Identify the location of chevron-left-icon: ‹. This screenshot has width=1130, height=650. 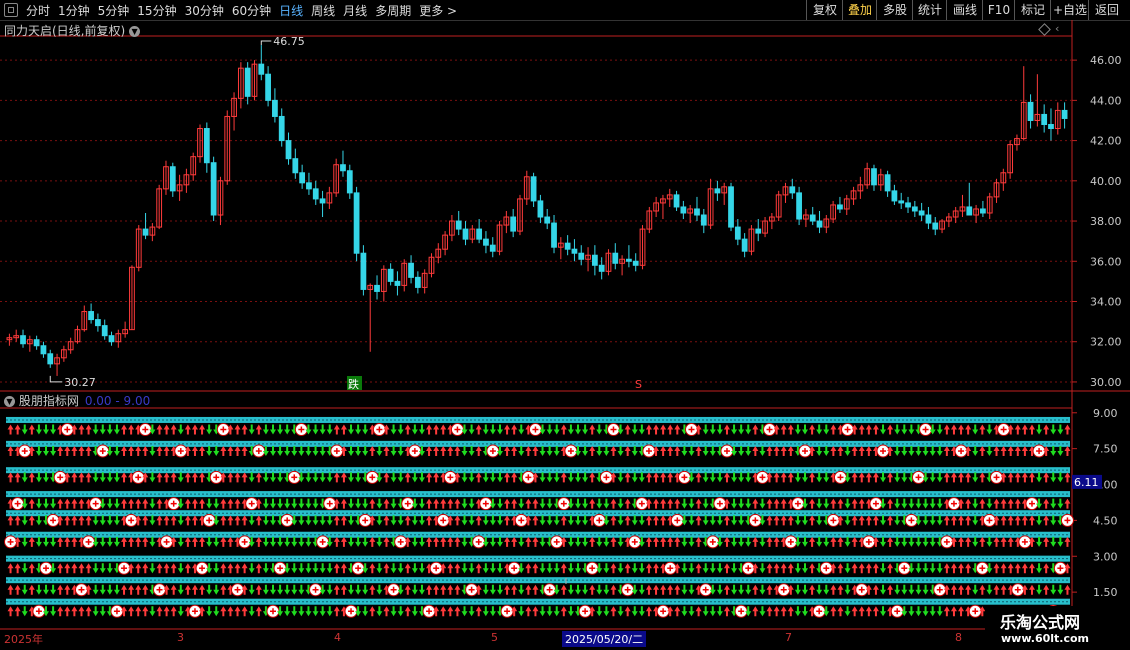
(1057, 28).